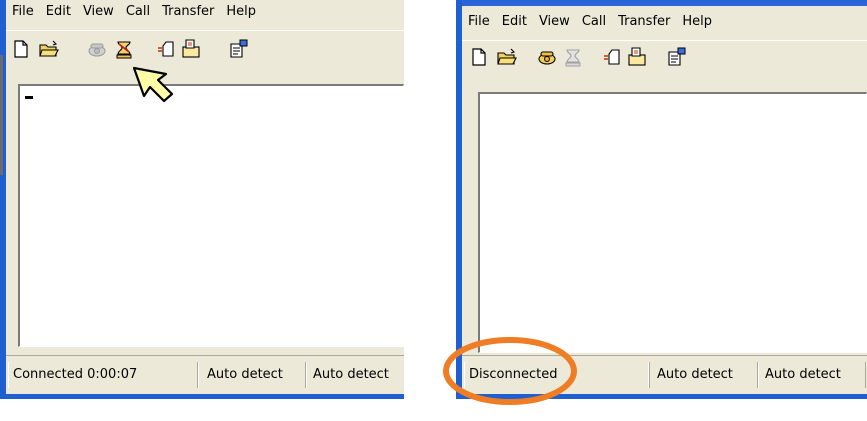  I want to click on window-frame-bottom, so click(202, 396).